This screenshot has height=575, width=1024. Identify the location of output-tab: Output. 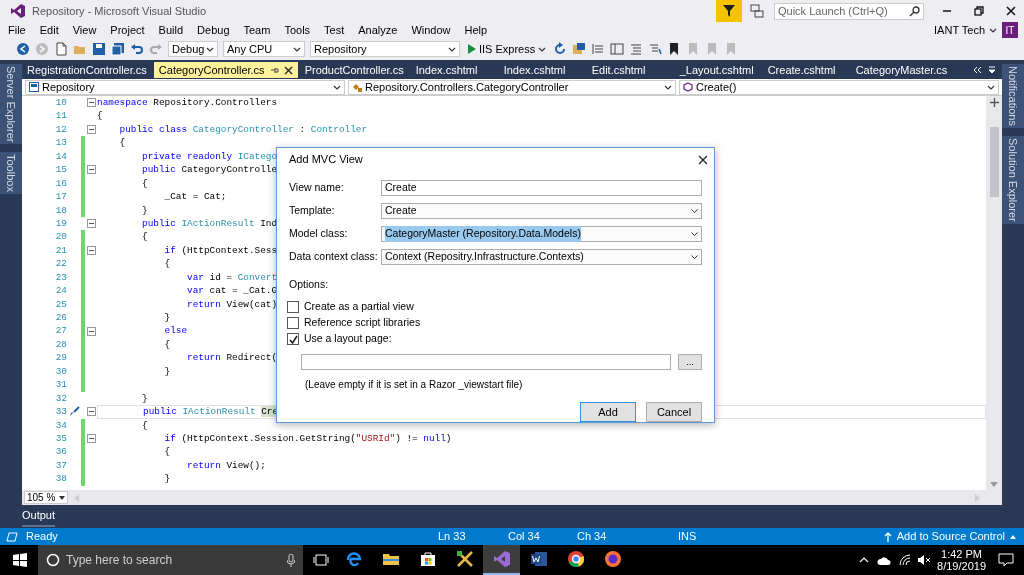
(39, 516).